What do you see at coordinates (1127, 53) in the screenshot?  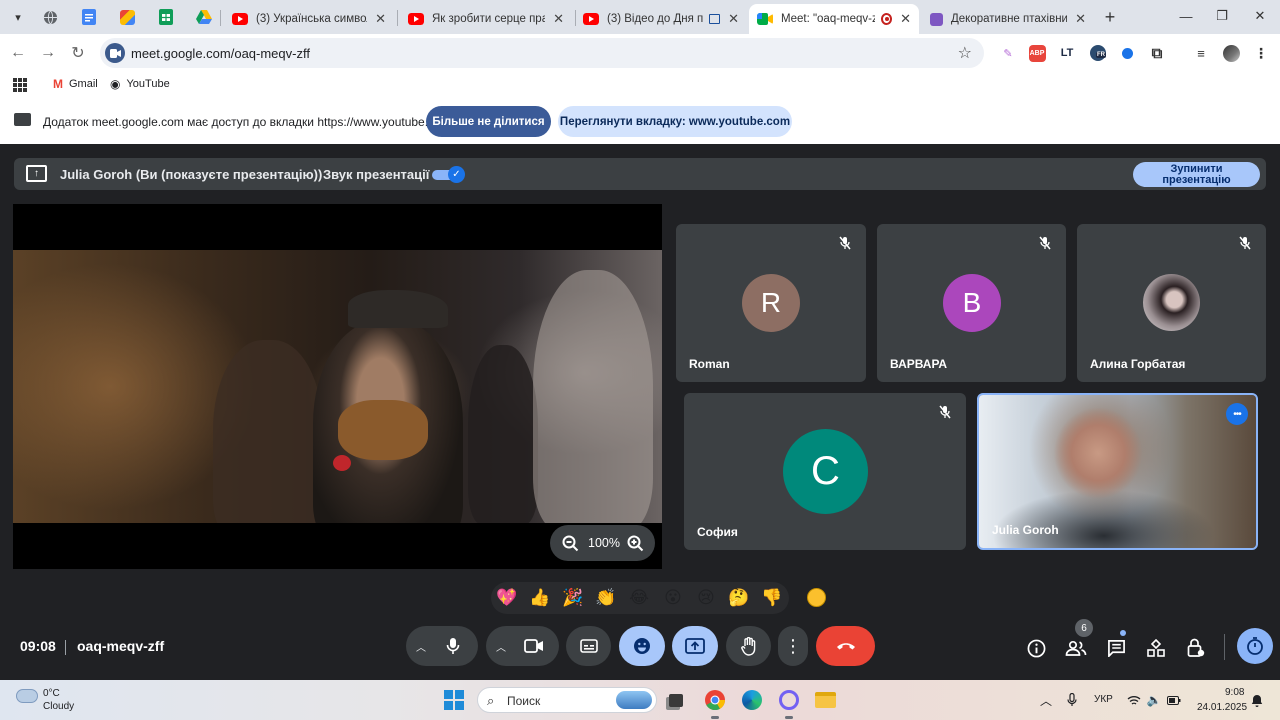 I see `blue-dot-extension` at bounding box center [1127, 53].